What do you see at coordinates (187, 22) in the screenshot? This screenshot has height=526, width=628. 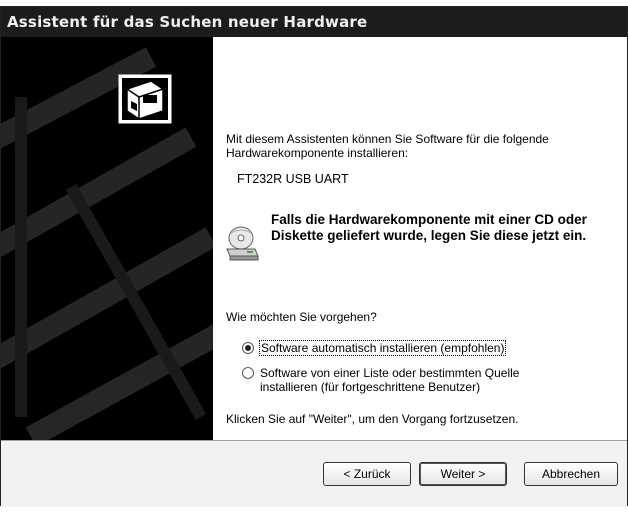 I see `window-title: Assistent für das Suchen neuer Hardware` at bounding box center [187, 22].